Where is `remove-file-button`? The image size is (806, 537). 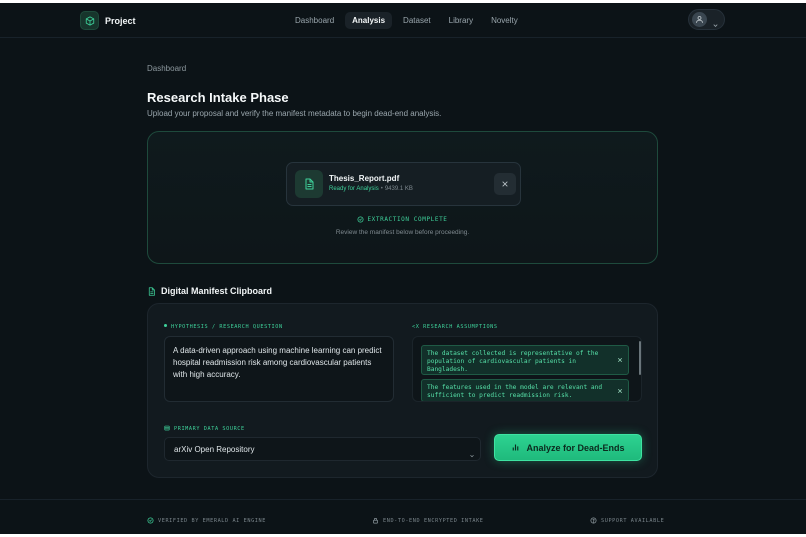
remove-file-button is located at coordinates (505, 184).